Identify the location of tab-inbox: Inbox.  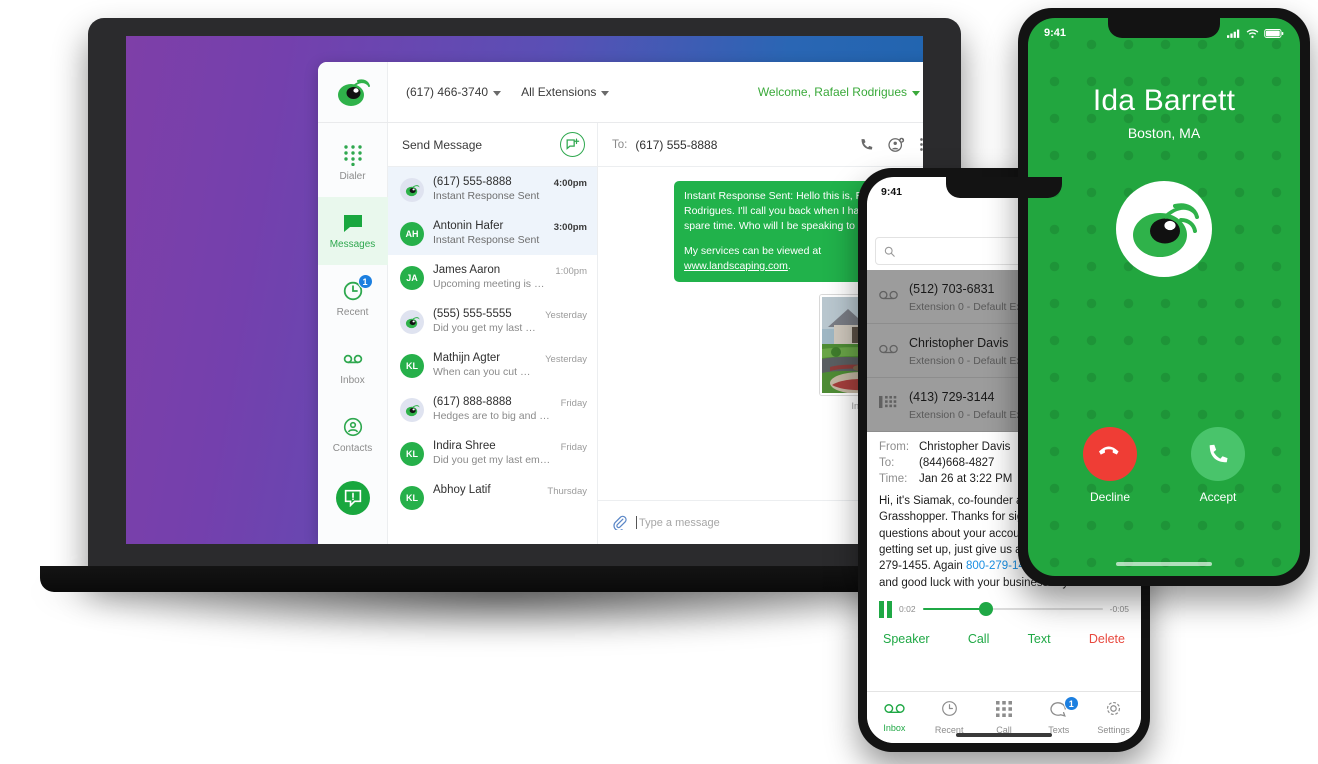
(894, 717).